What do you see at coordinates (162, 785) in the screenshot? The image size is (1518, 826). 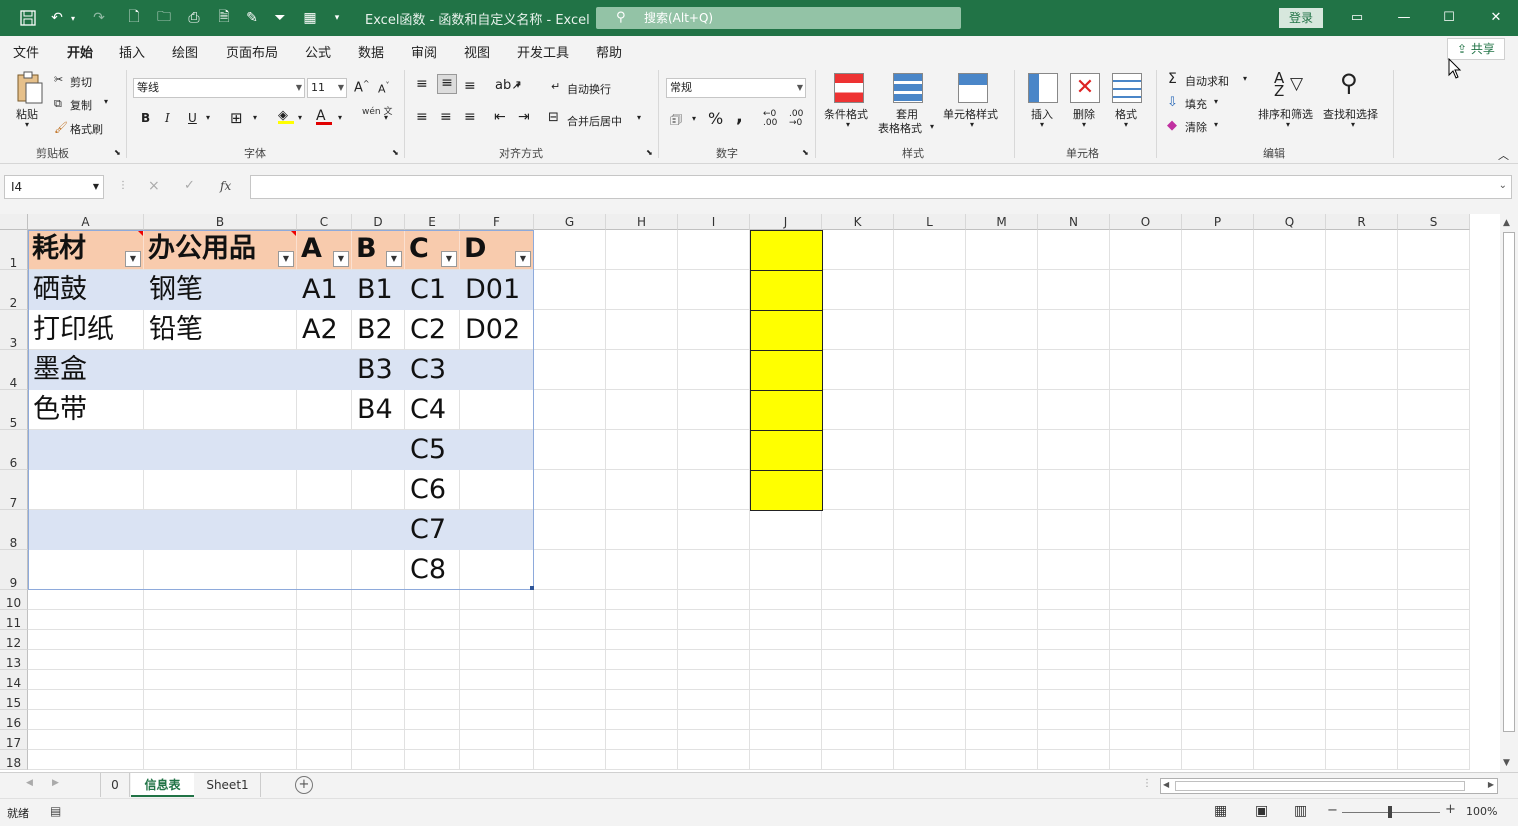 I see `sheet-tab-info: 信息表` at bounding box center [162, 785].